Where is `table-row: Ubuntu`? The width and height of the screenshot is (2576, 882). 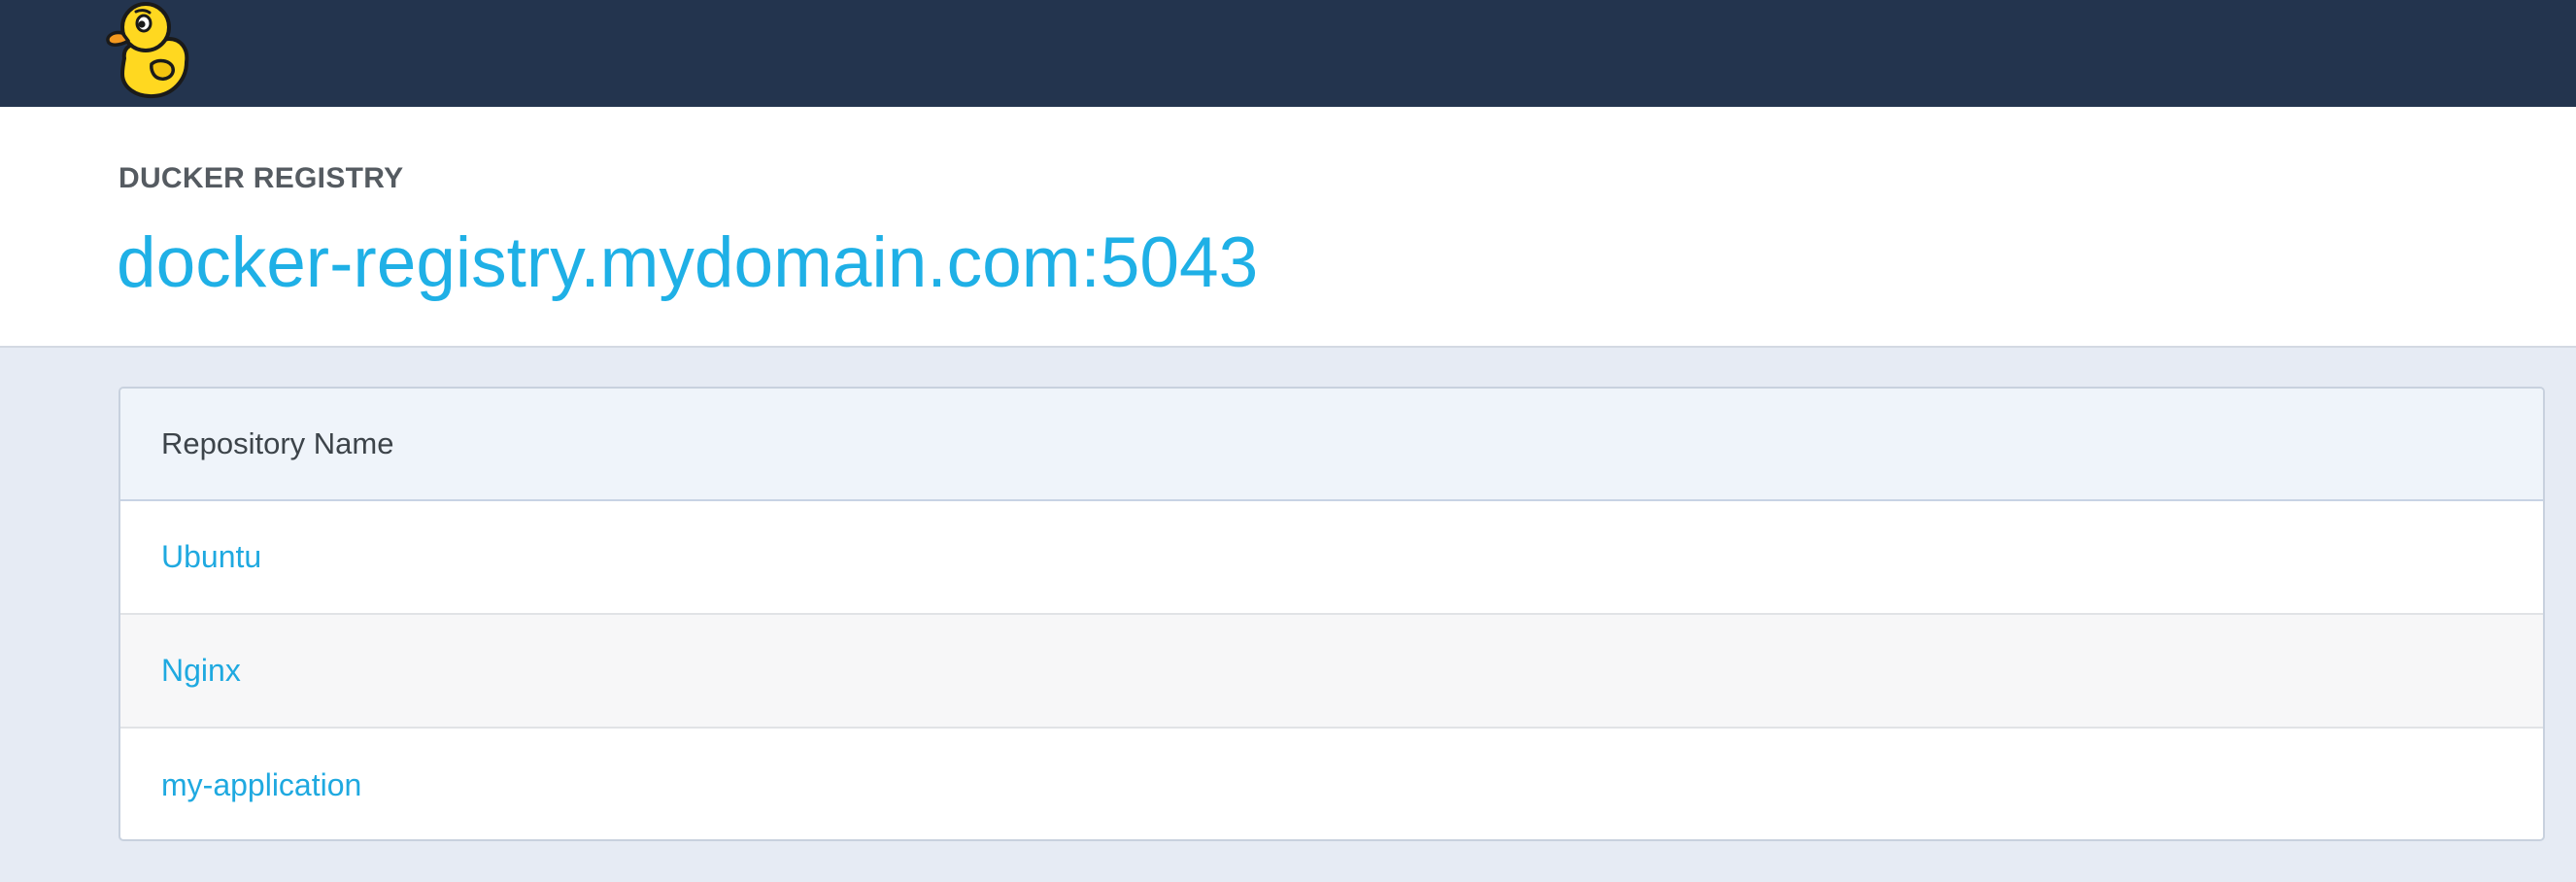 table-row: Ubuntu is located at coordinates (1331, 558).